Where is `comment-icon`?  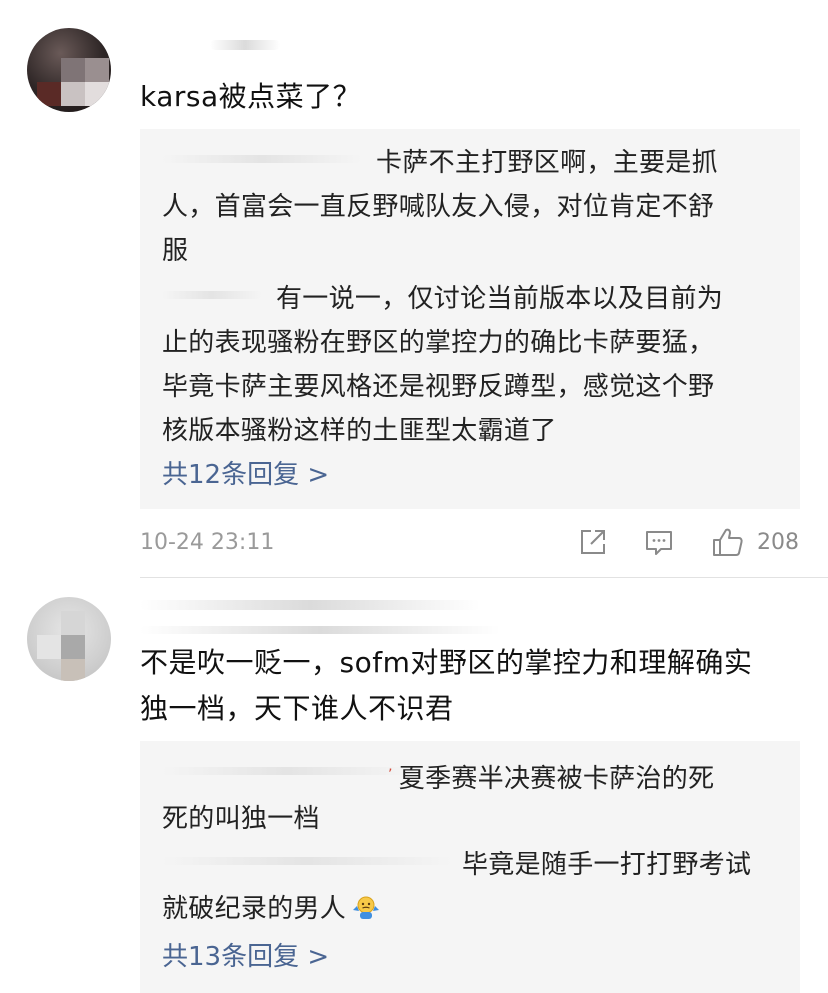
comment-icon is located at coordinates (659, 542).